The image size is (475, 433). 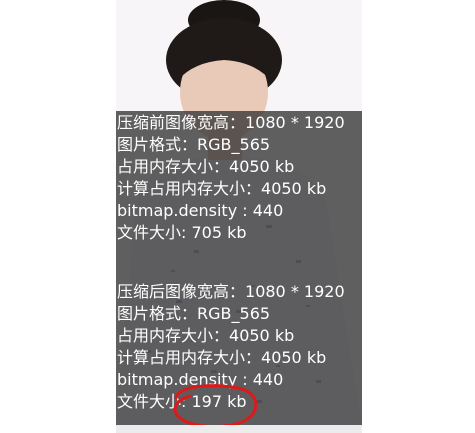 What do you see at coordinates (185, 210) in the screenshot?
I see `before-density-label: bitmap.density :` at bounding box center [185, 210].